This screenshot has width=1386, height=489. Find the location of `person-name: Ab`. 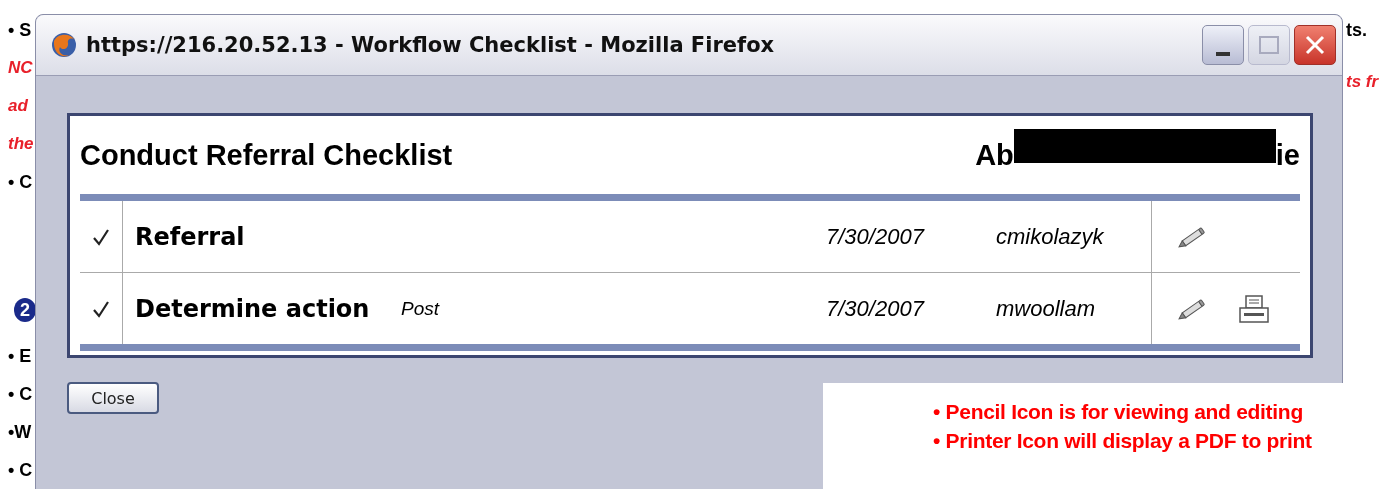

person-name: Ab is located at coordinates (994, 155).